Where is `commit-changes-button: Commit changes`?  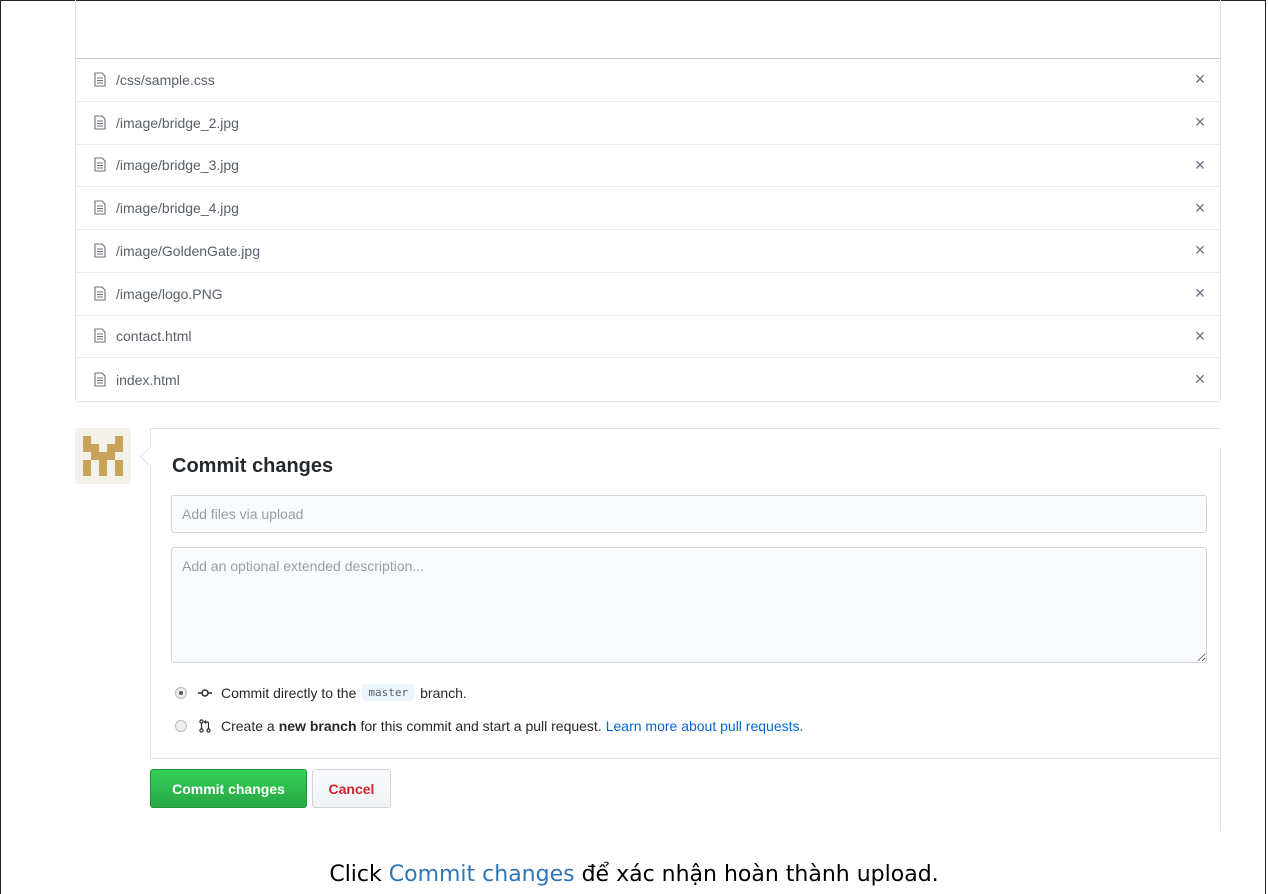
commit-changes-button: Commit changes is located at coordinates (228, 788).